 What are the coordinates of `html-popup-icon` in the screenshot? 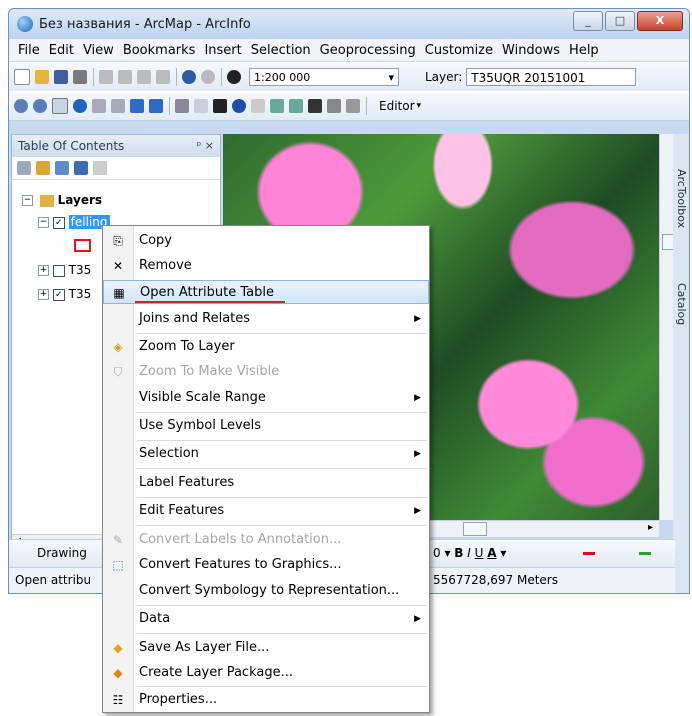 It's located at (277, 106).